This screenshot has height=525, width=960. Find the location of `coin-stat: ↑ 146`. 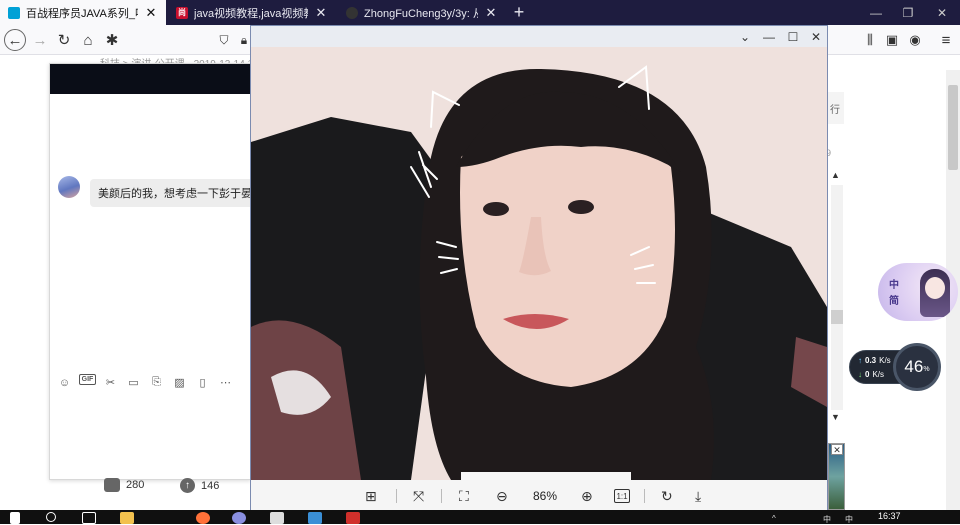

coin-stat: ↑ 146 is located at coordinates (199, 485).